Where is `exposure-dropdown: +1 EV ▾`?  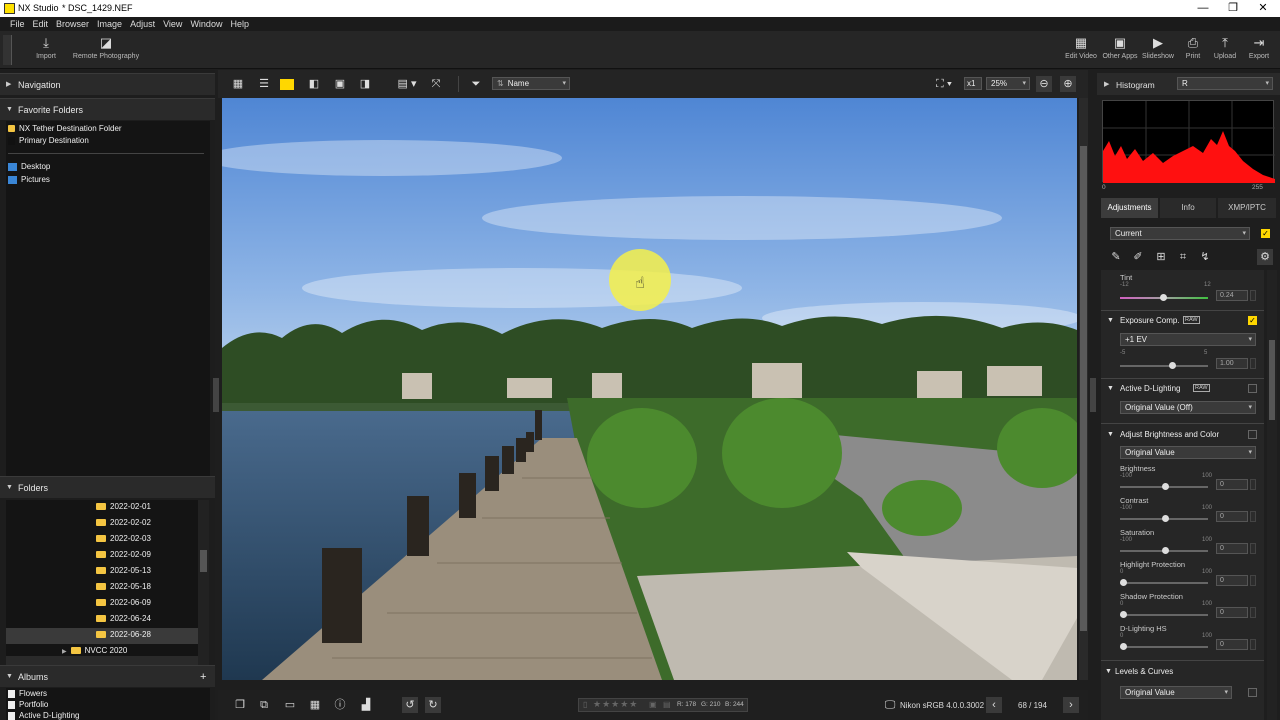 exposure-dropdown: +1 EV ▾ is located at coordinates (1188, 339).